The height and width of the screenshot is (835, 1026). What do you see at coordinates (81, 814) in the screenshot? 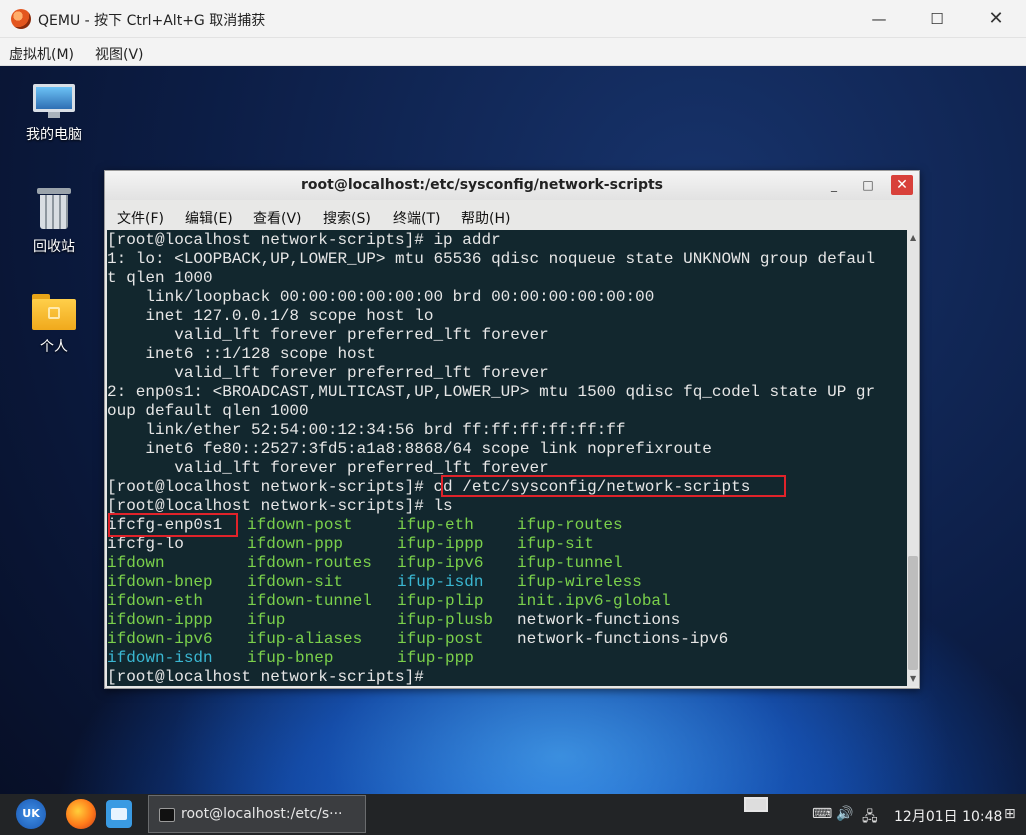
I see `firefox-icon` at bounding box center [81, 814].